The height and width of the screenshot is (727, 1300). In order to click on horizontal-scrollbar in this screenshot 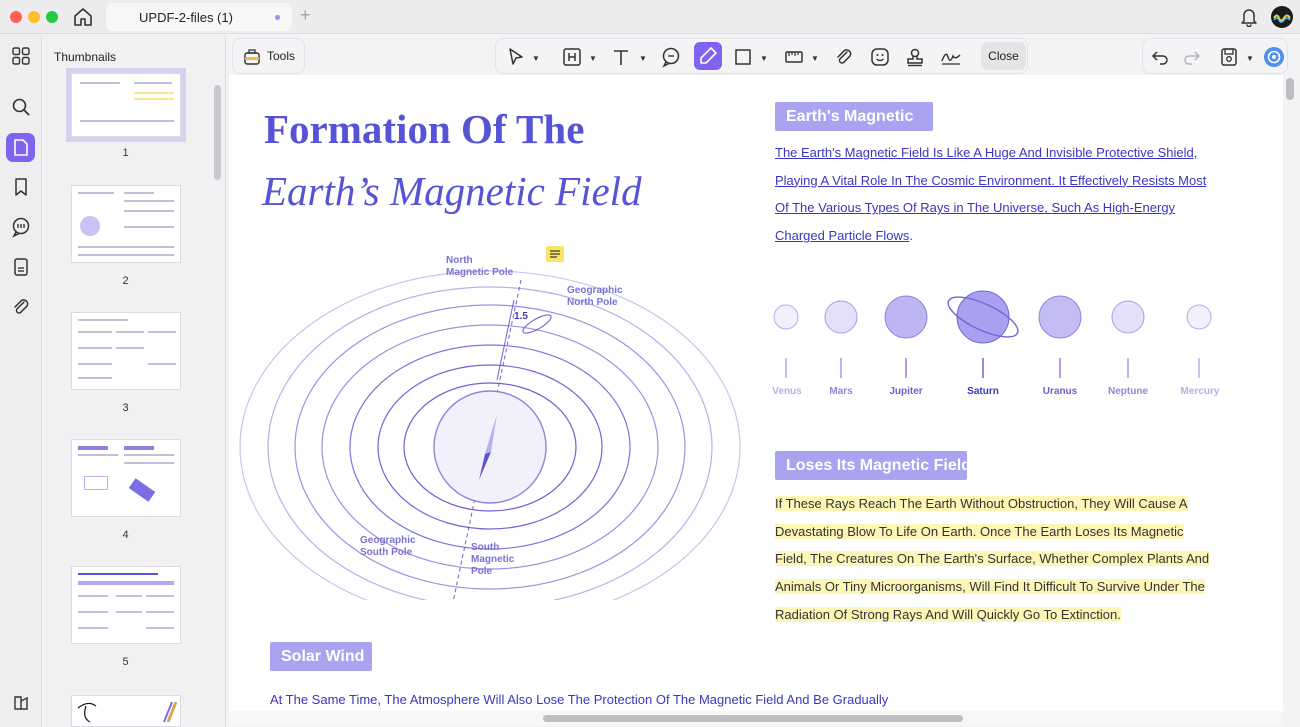, I will do `click(753, 718)`.